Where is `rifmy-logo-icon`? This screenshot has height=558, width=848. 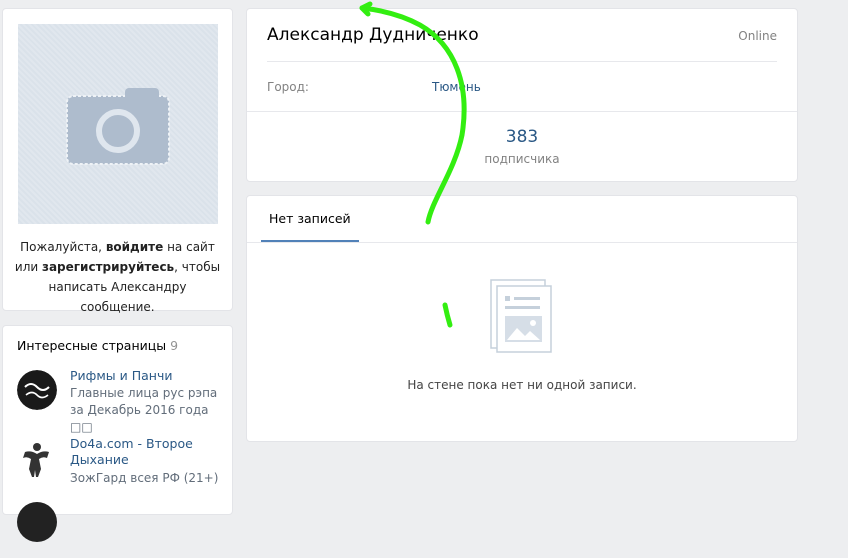 rifmy-logo-icon is located at coordinates (37, 390).